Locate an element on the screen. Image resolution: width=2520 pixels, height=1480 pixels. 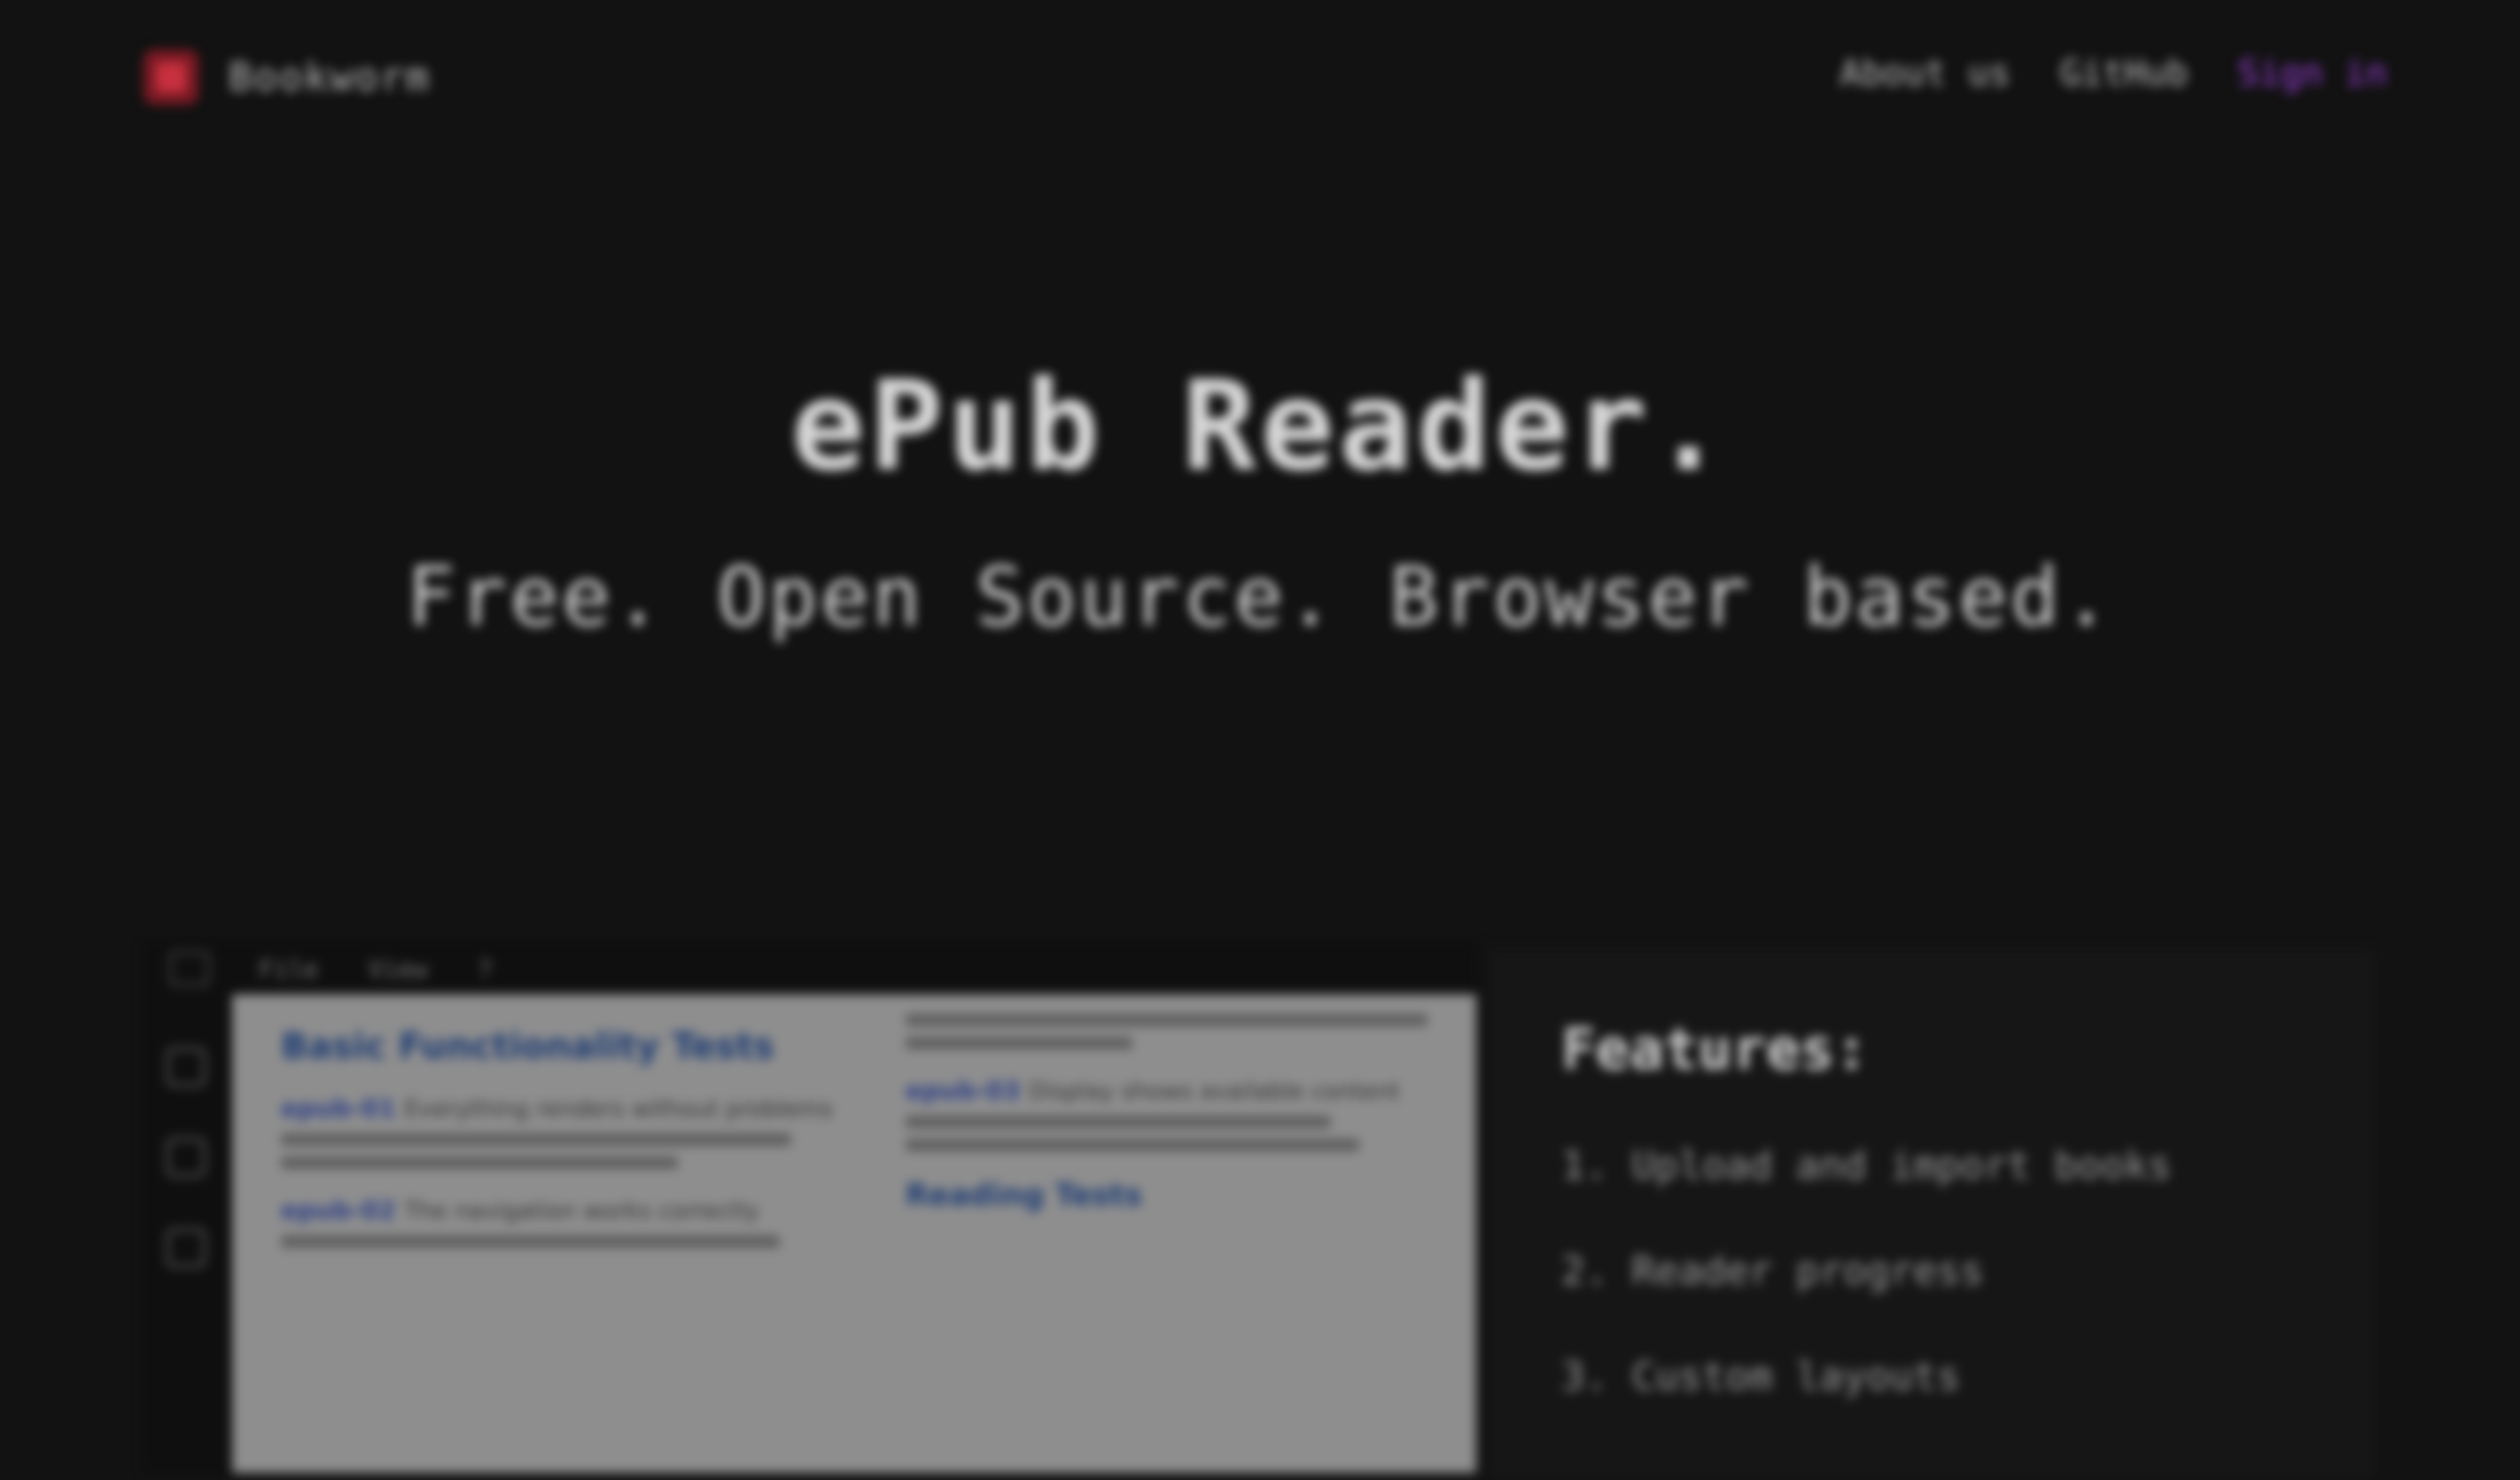
list-item: epub-02 The navigation works correctly is located at coordinates (564, 1222).